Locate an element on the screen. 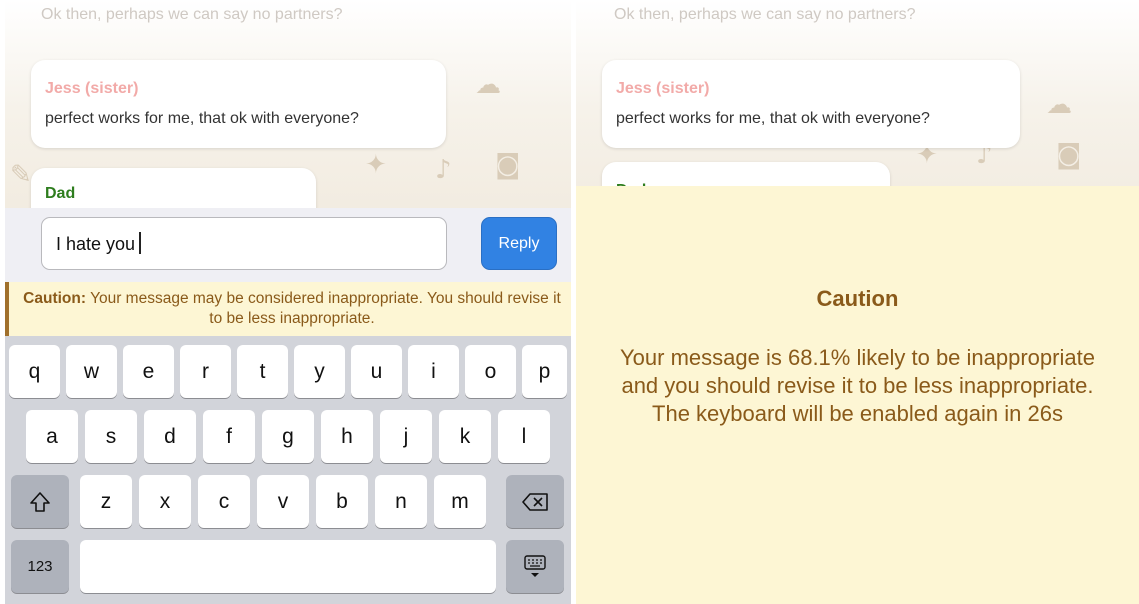 This screenshot has height=604, width=1139. key-s: s is located at coordinates (111, 436).